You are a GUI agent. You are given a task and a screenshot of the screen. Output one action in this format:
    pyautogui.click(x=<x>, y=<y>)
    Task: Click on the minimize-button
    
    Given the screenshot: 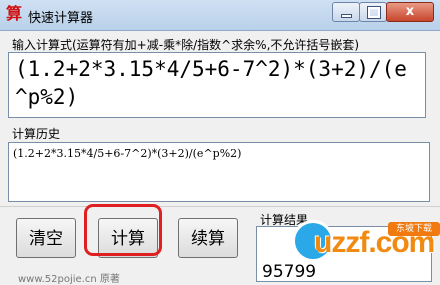 What is the action you would take?
    pyautogui.click(x=346, y=12)
    